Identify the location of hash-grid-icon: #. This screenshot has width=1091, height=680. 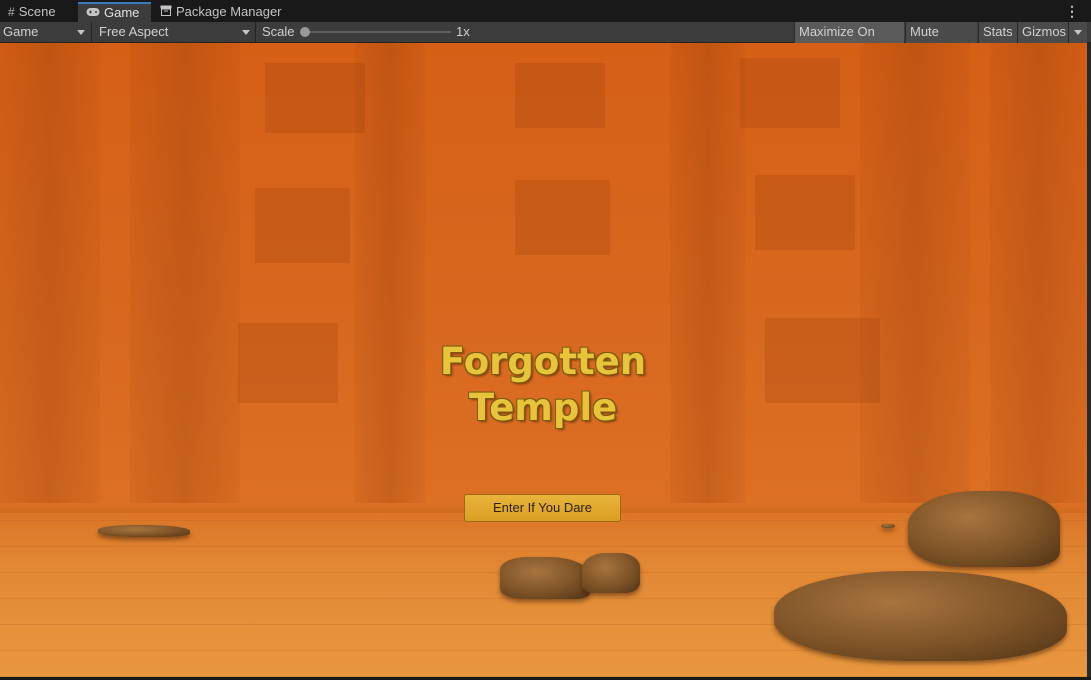
(11, 12).